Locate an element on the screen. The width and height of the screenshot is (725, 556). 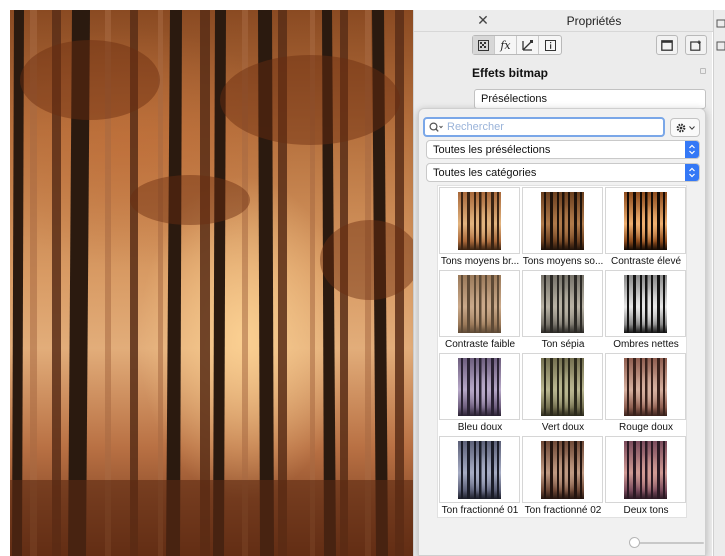
search-input is located at coordinates (547, 127).